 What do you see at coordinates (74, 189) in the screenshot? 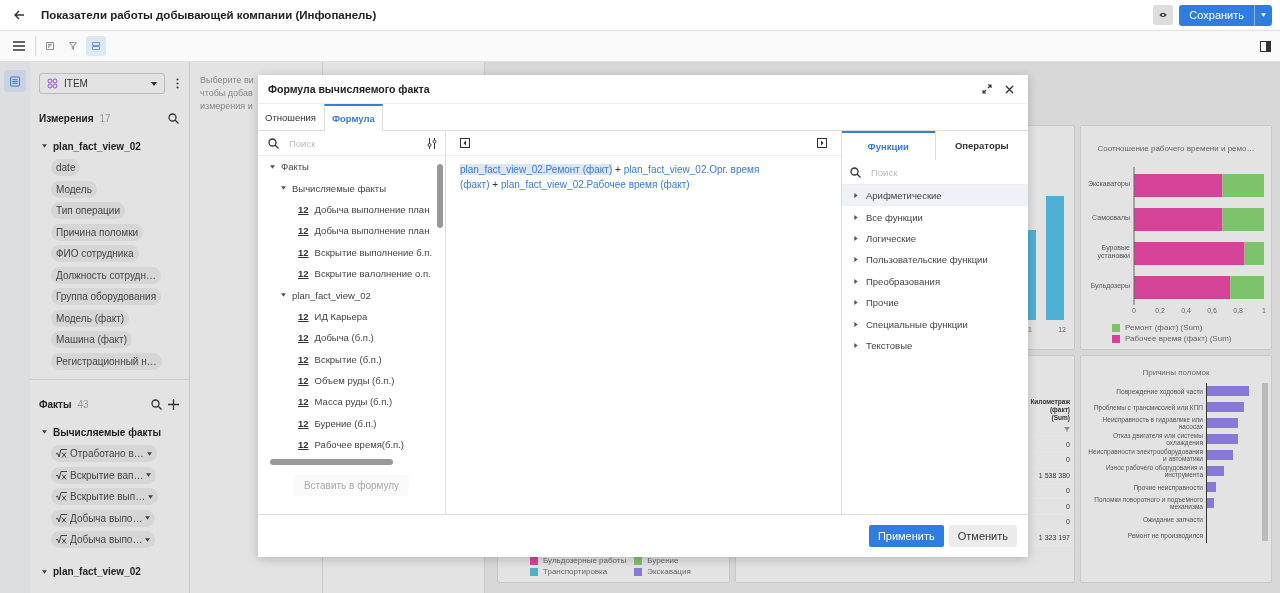
I see `field-chip: Модель` at bounding box center [74, 189].